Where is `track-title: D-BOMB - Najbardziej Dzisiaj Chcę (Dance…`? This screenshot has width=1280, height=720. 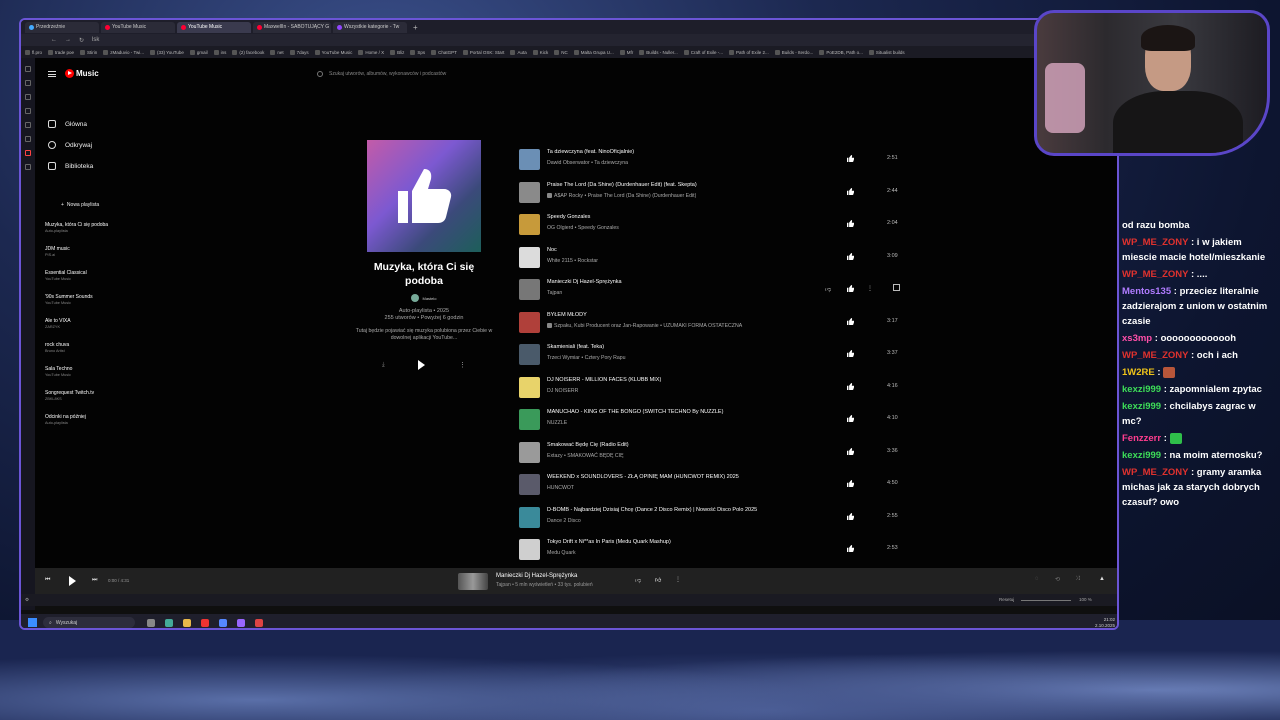 track-title: D-BOMB - Najbardziej Dzisiaj Chcę (Dance… is located at coordinates (652, 510).